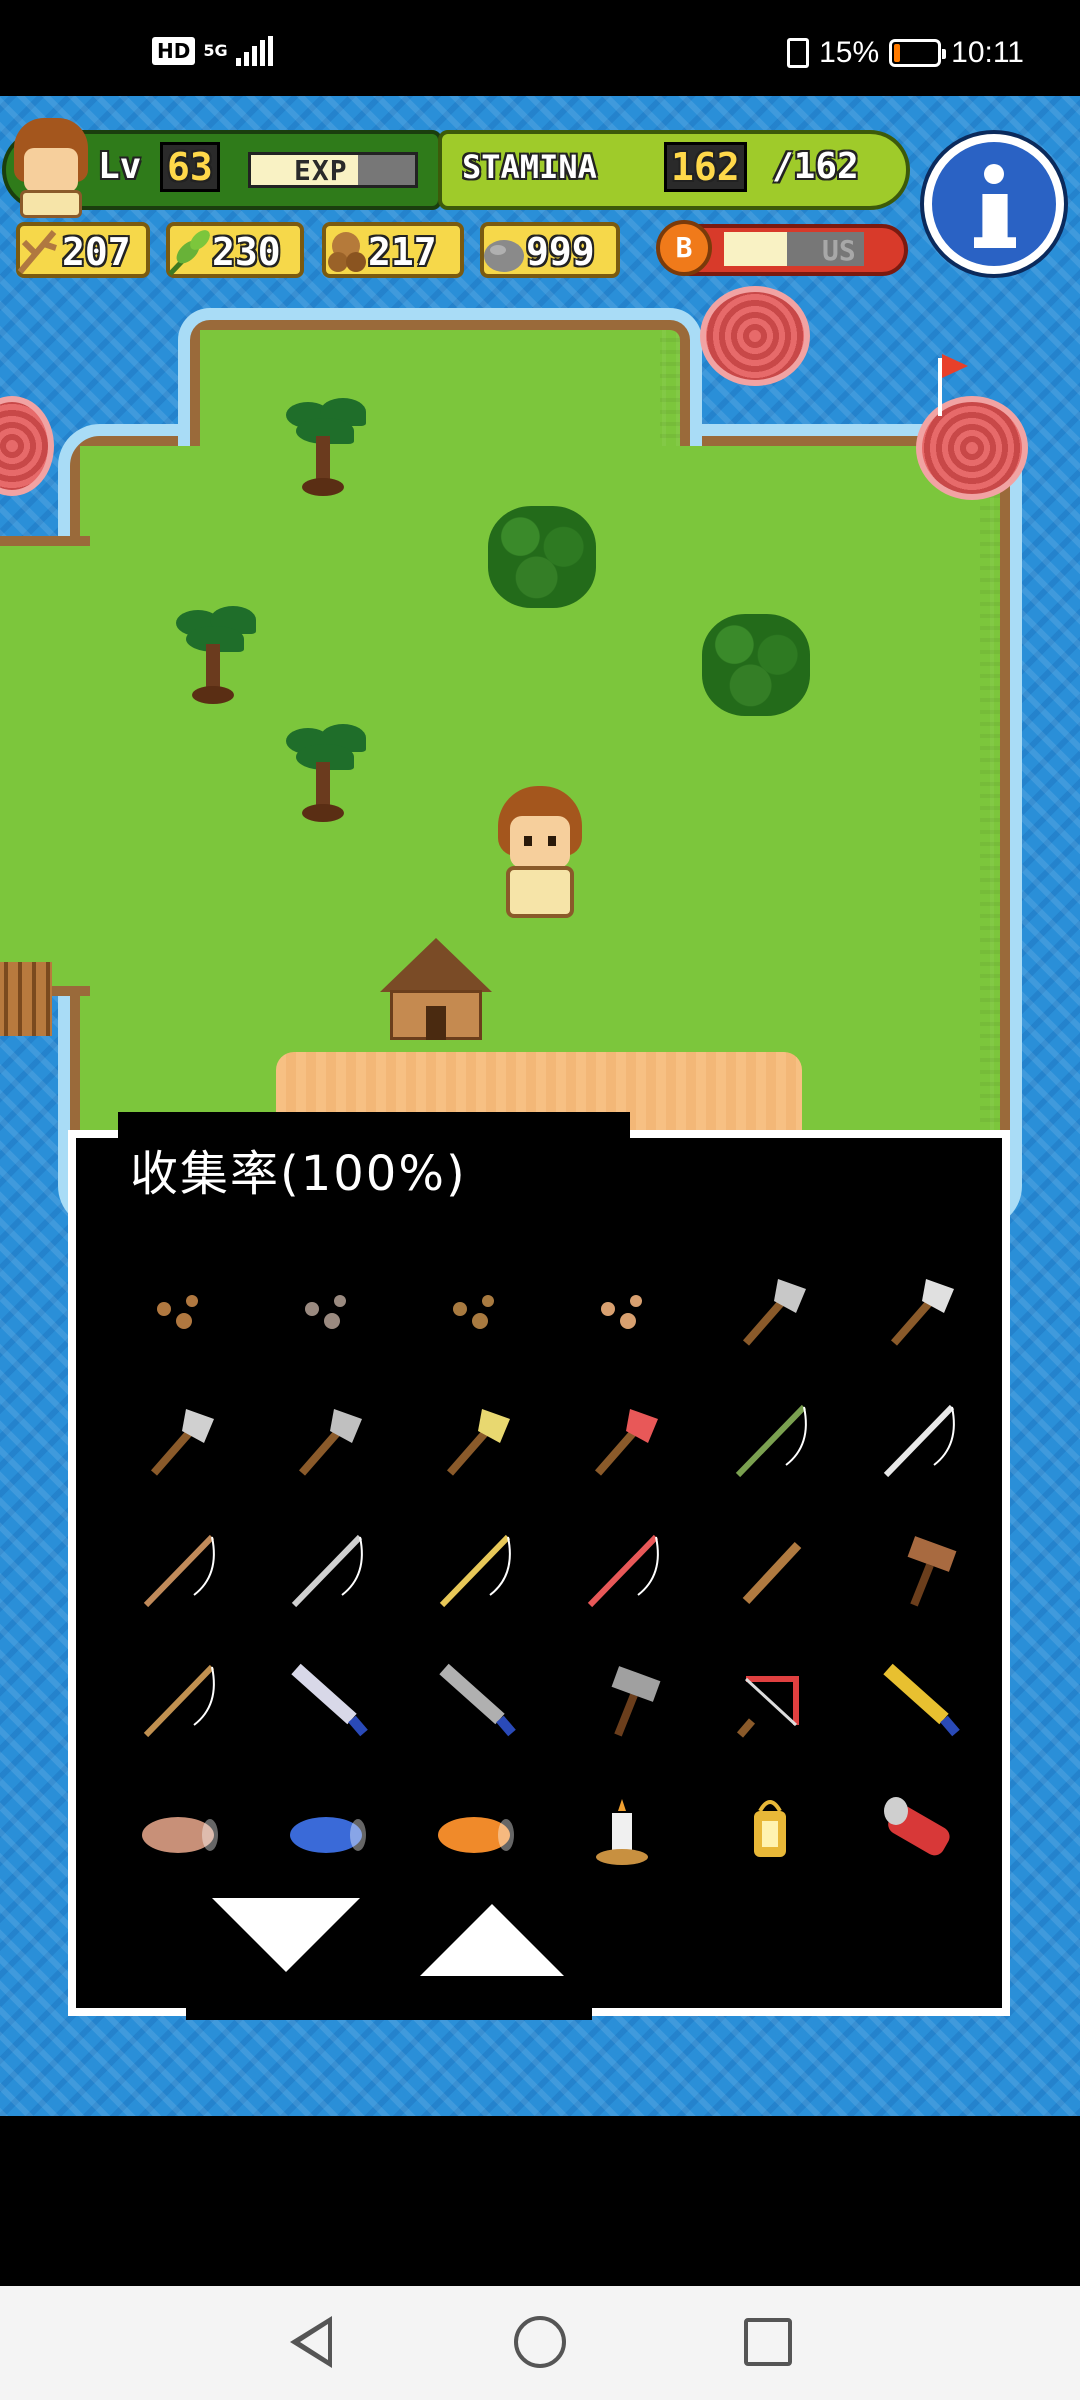 The image size is (1080, 2400). I want to click on clock: 10:11, so click(987, 52).